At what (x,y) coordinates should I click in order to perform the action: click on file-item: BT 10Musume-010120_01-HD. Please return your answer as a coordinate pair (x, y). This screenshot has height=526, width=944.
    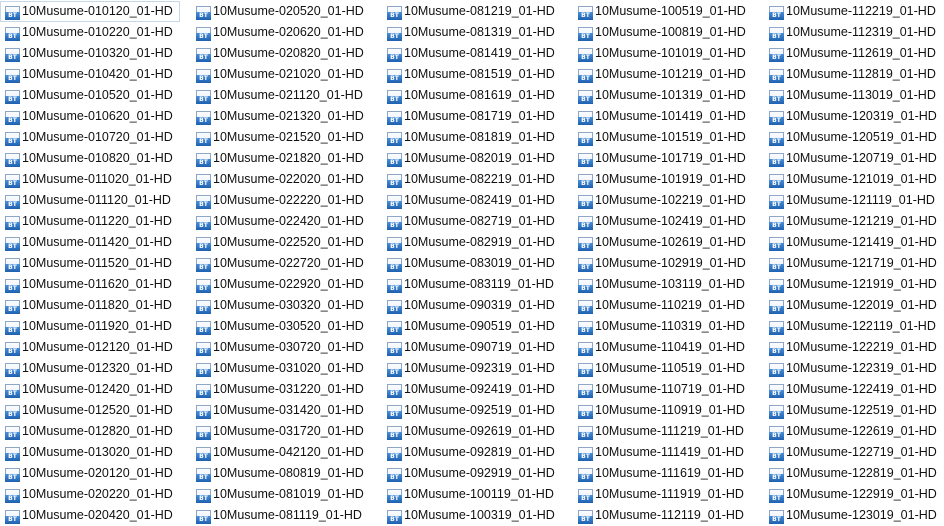
    Looking at the image, I should click on (90, 11).